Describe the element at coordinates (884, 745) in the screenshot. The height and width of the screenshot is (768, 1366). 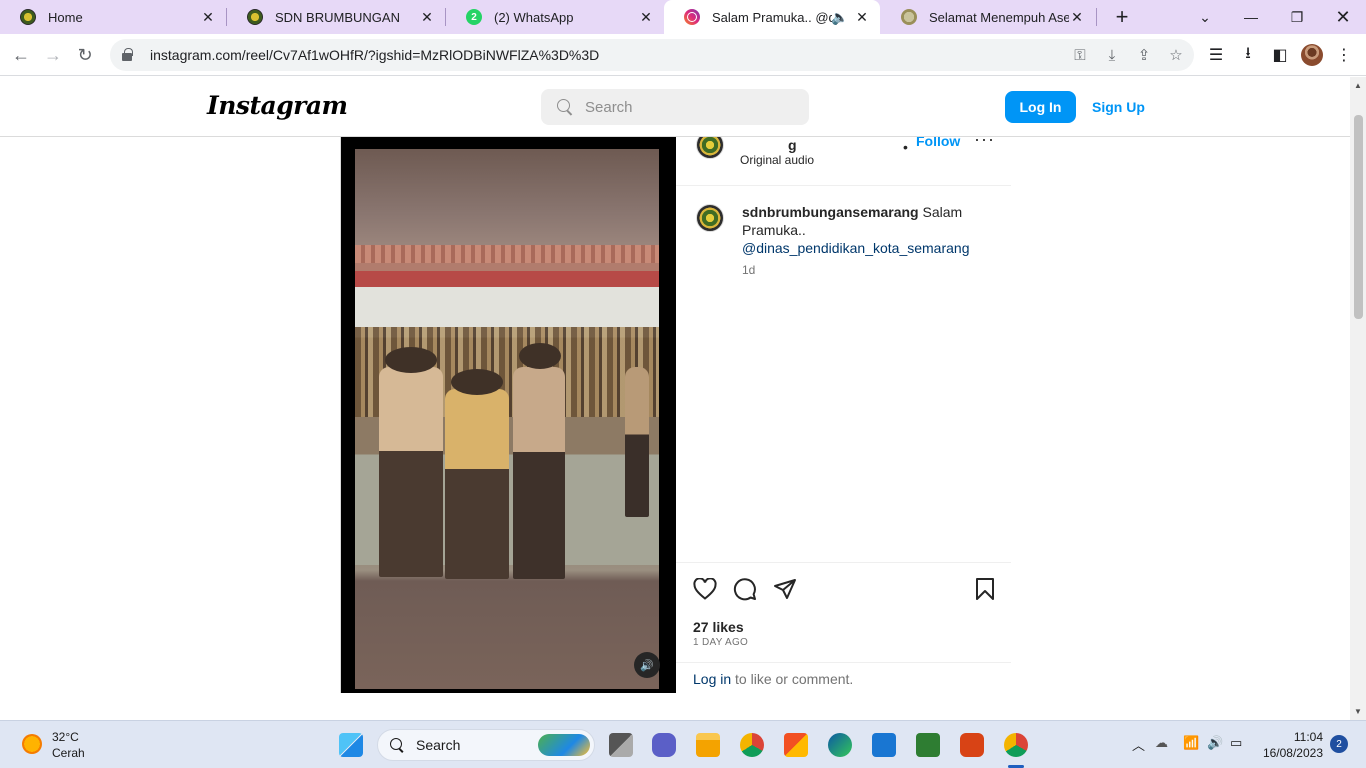
I see `mail-icon` at that location.